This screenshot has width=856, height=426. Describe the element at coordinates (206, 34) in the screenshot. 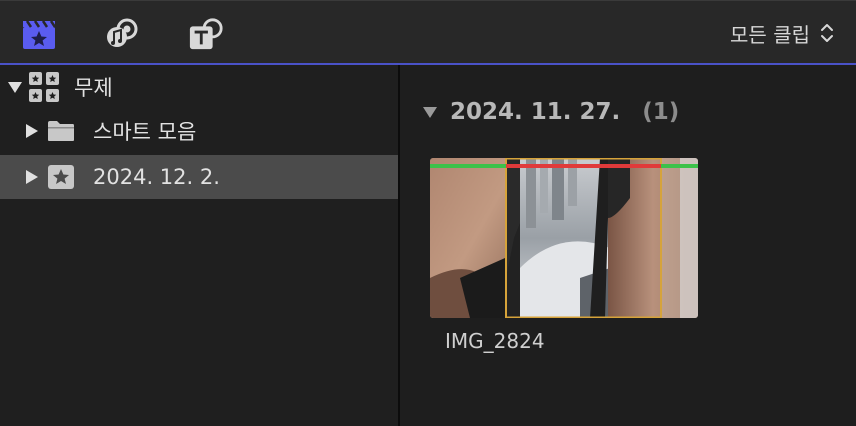

I see `titles-generators-icon` at that location.